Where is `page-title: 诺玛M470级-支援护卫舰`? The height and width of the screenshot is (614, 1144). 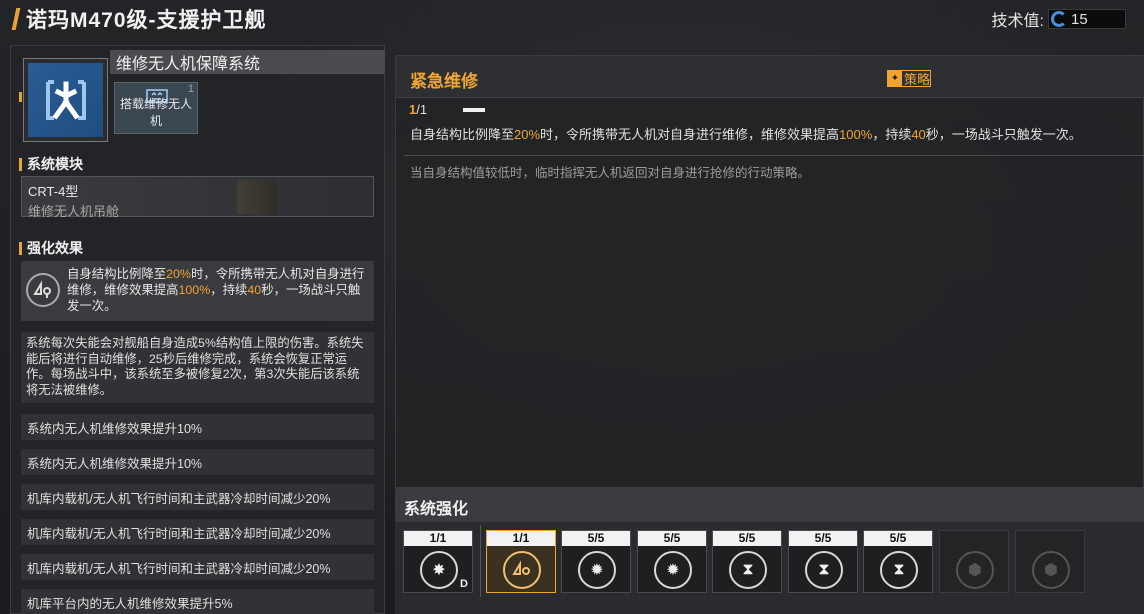 page-title: 诺玛M470级-支援护卫舰 is located at coordinates (146, 20).